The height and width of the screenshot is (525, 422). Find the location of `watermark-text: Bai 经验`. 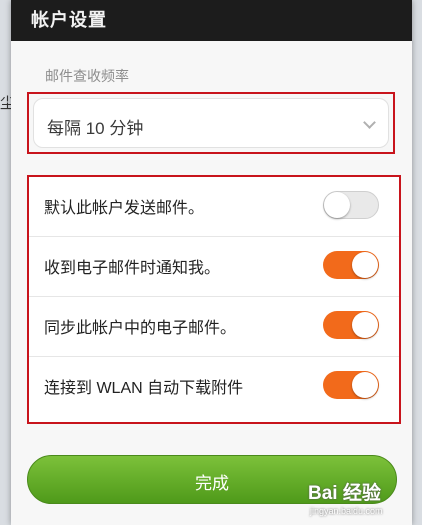

watermark-text: Bai 经验 is located at coordinates (344, 493).